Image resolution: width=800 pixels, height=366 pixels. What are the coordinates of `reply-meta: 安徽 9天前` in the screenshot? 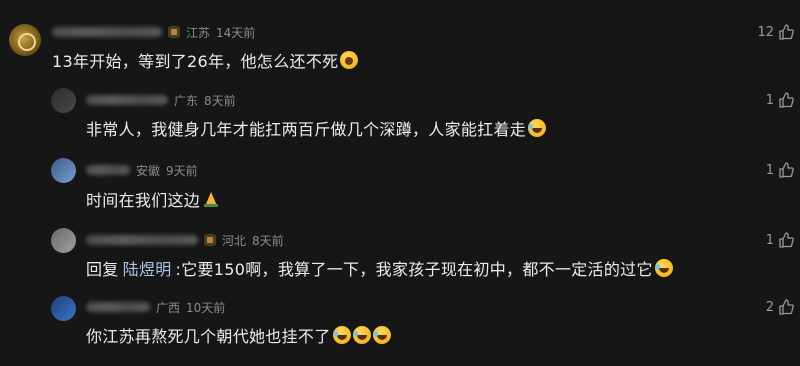 It's located at (145, 170).